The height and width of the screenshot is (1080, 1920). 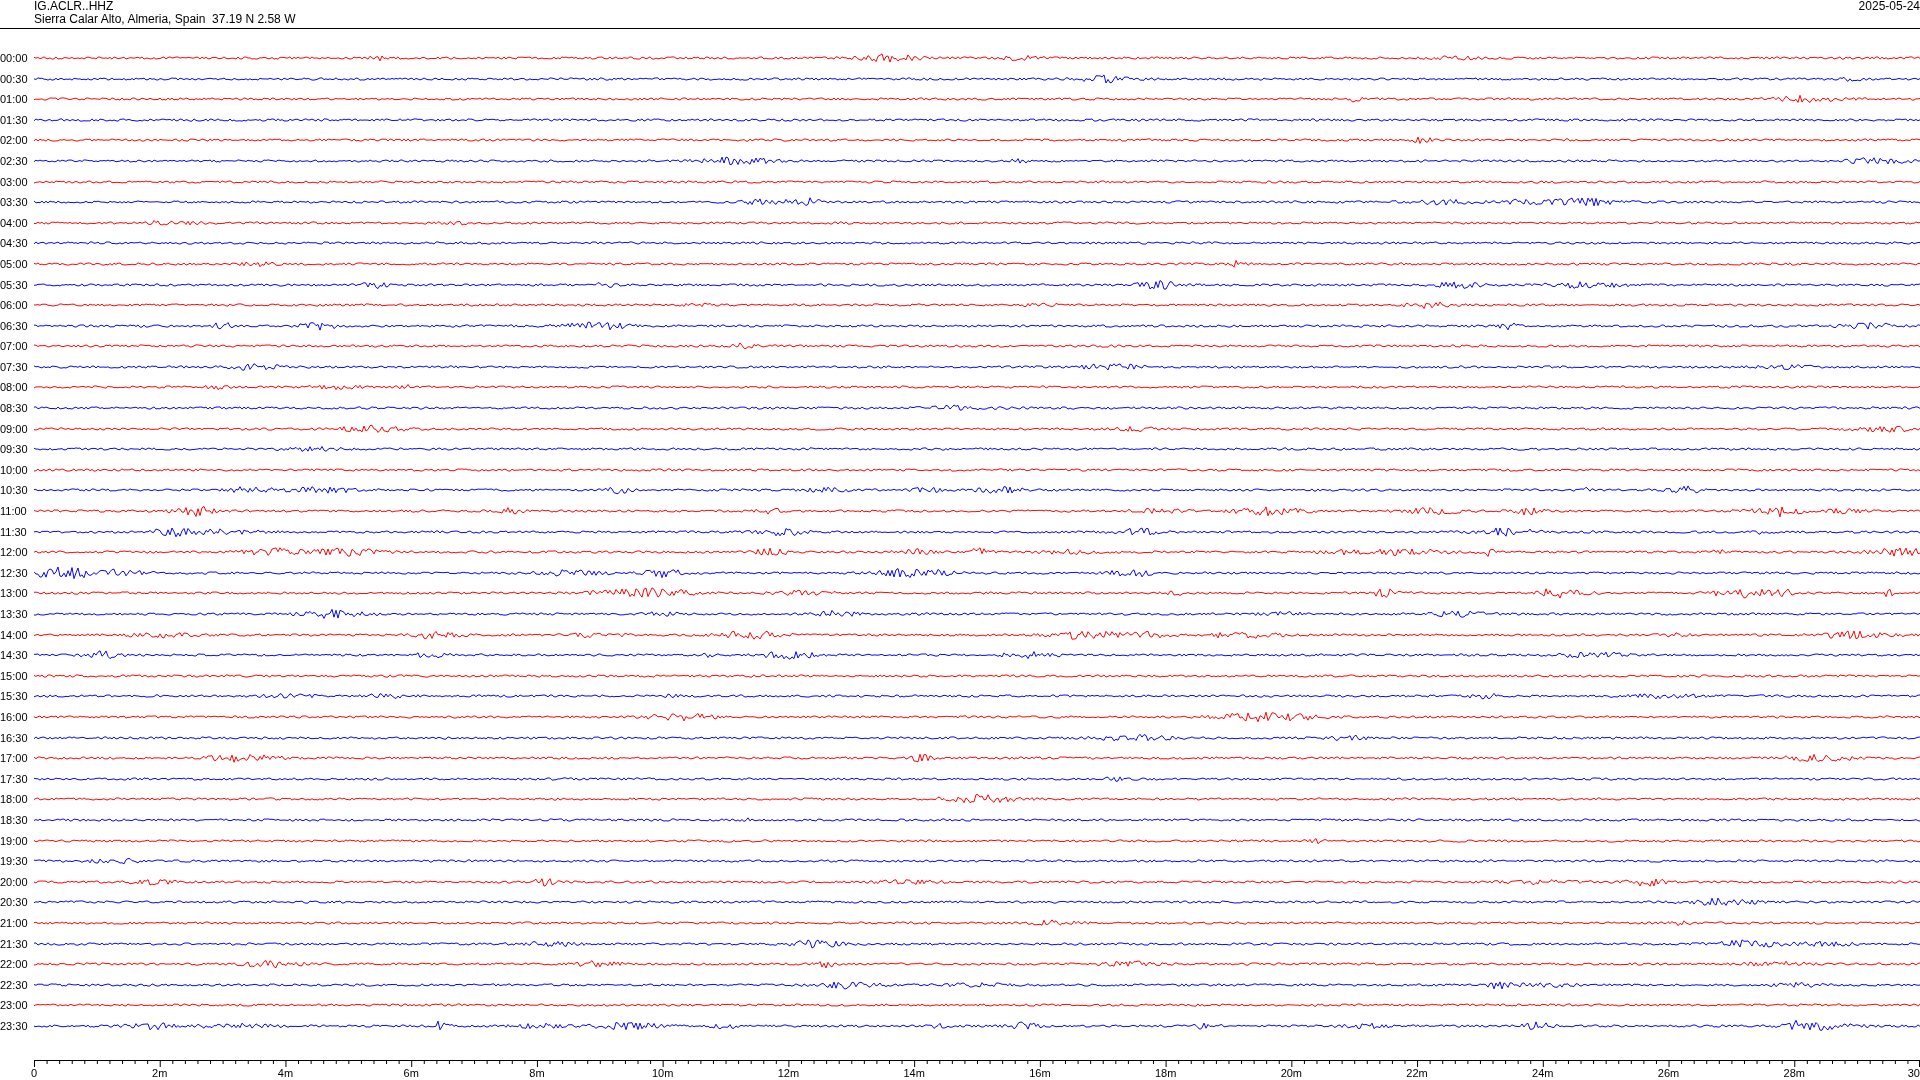 What do you see at coordinates (14, 1005) in the screenshot?
I see `time-label: 23:00` at bounding box center [14, 1005].